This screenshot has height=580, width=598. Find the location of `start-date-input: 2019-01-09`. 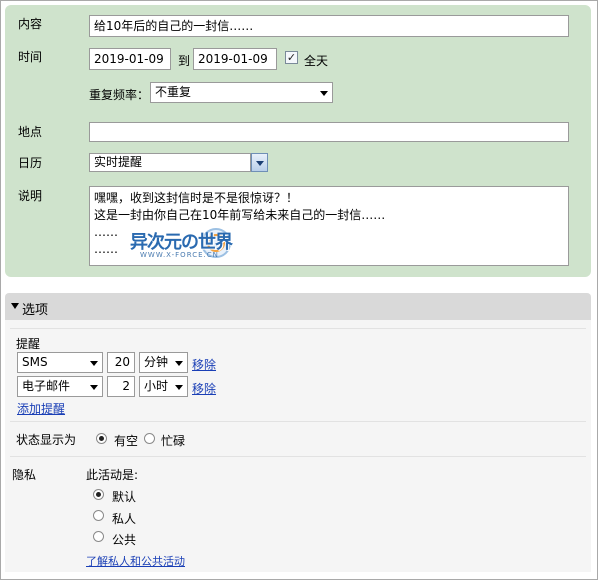

start-date-input: 2019-01-09 is located at coordinates (130, 59).